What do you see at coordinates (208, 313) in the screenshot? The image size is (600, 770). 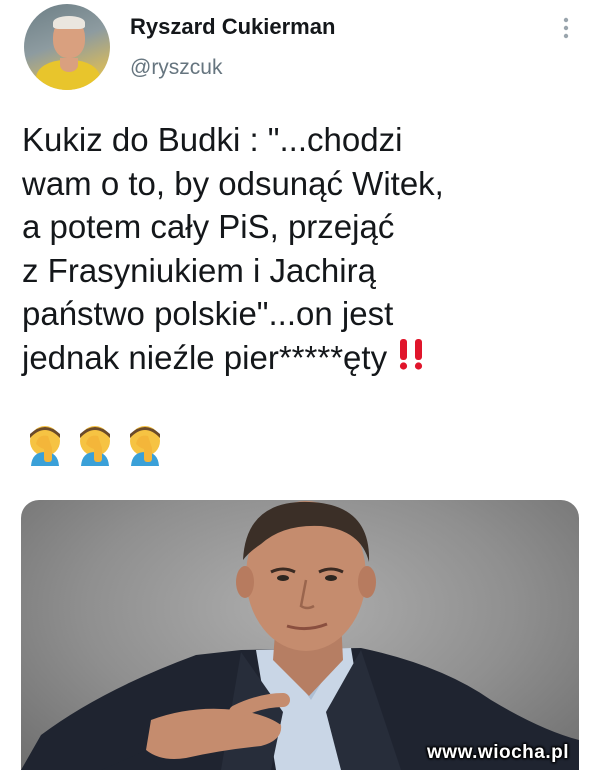 I see `tweet-line: państwo polskie"...on jest` at bounding box center [208, 313].